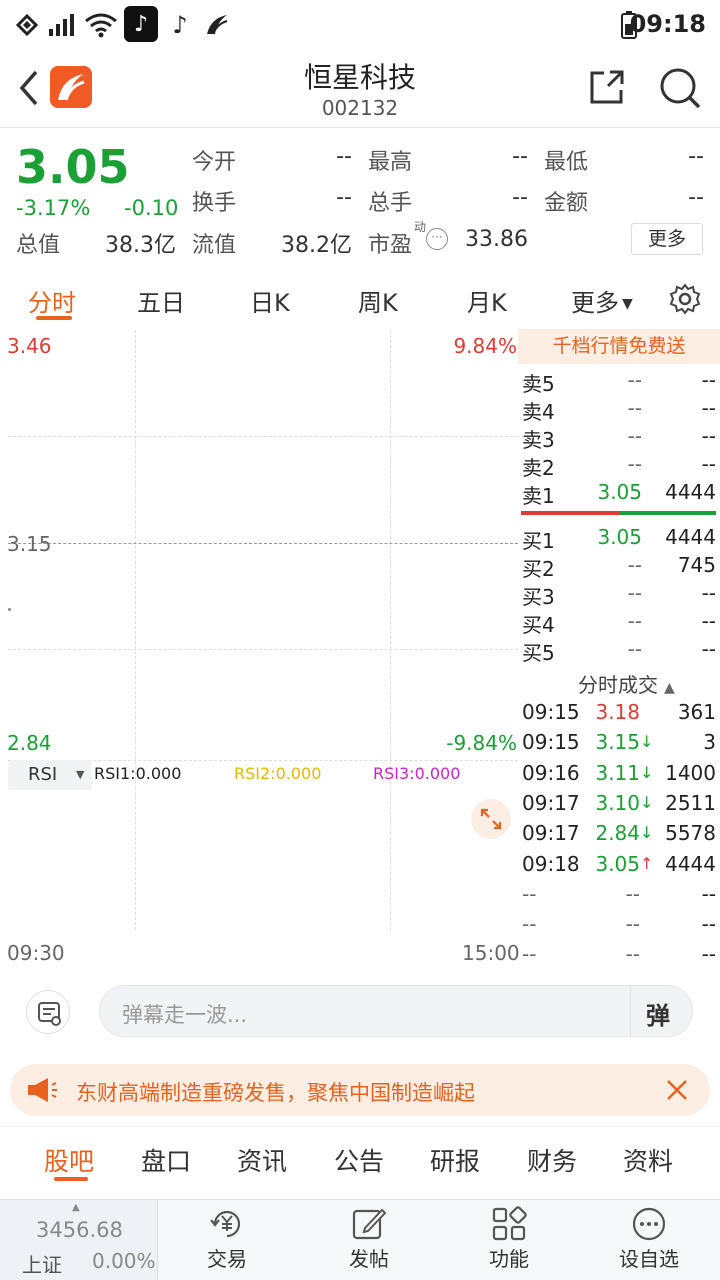 The image size is (720, 1280). I want to click on danmu-settings-icon, so click(49, 1014).